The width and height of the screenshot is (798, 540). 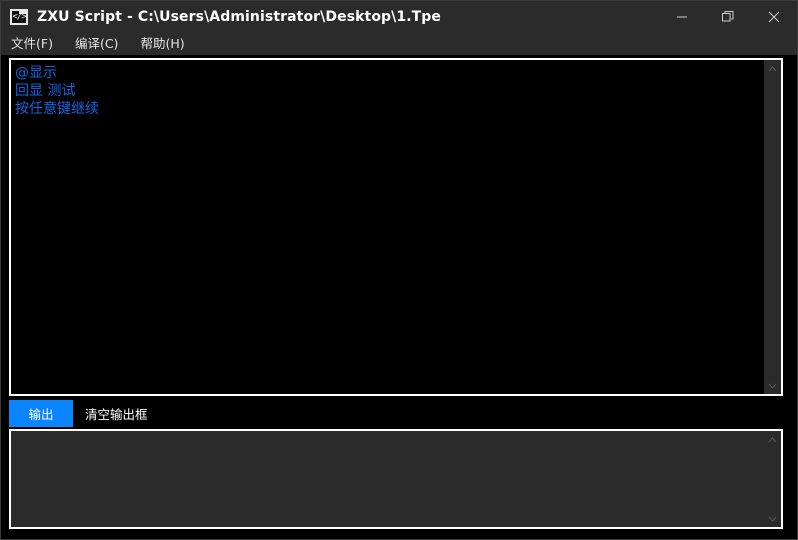 What do you see at coordinates (165, 44) in the screenshot?
I see `menu-help: 帮助(H)` at bounding box center [165, 44].